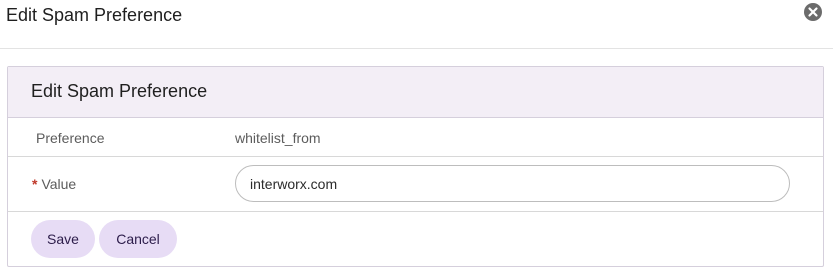 Image resolution: width=833 pixels, height=270 pixels. I want to click on value-label-group: * Value, so click(54, 184).